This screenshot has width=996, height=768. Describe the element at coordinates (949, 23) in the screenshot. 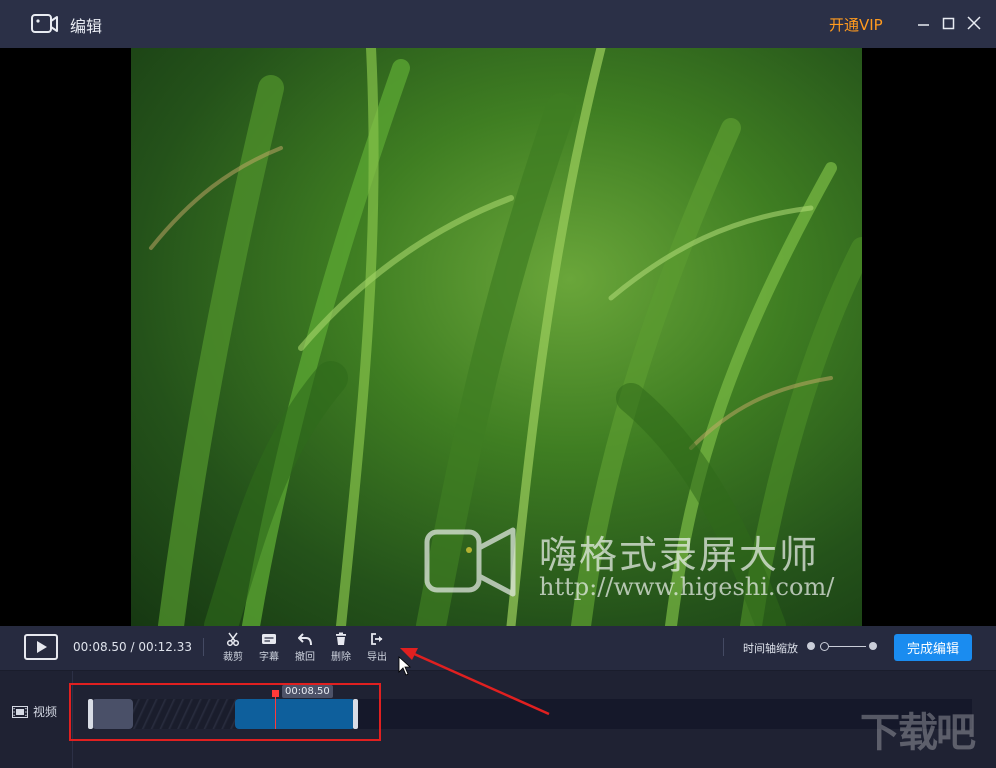

I see `maximize-icon` at that location.